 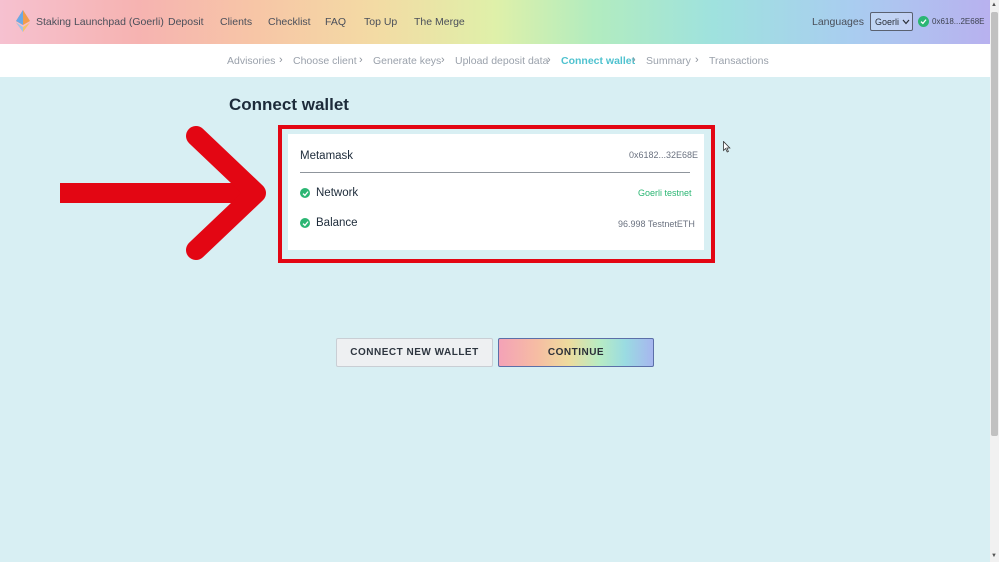 What do you see at coordinates (335, 22) in the screenshot?
I see `nav-link-faq: FAQ` at bounding box center [335, 22].